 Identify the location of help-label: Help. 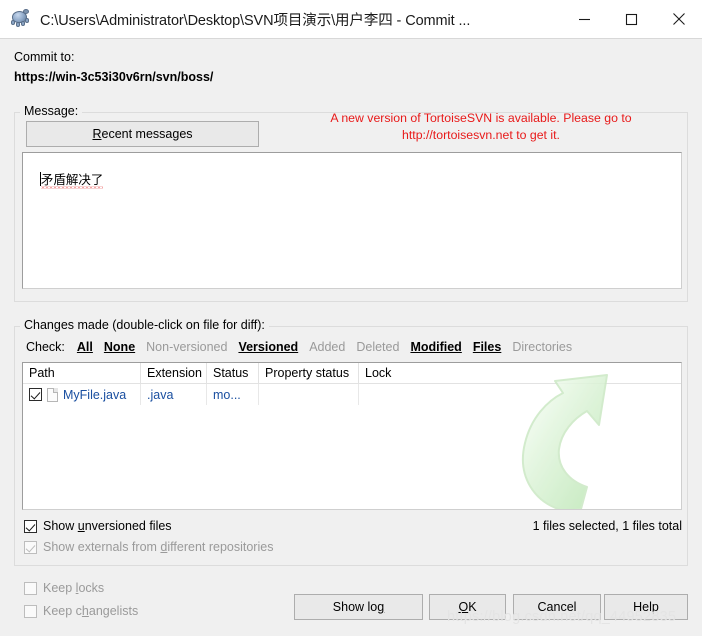
(646, 607).